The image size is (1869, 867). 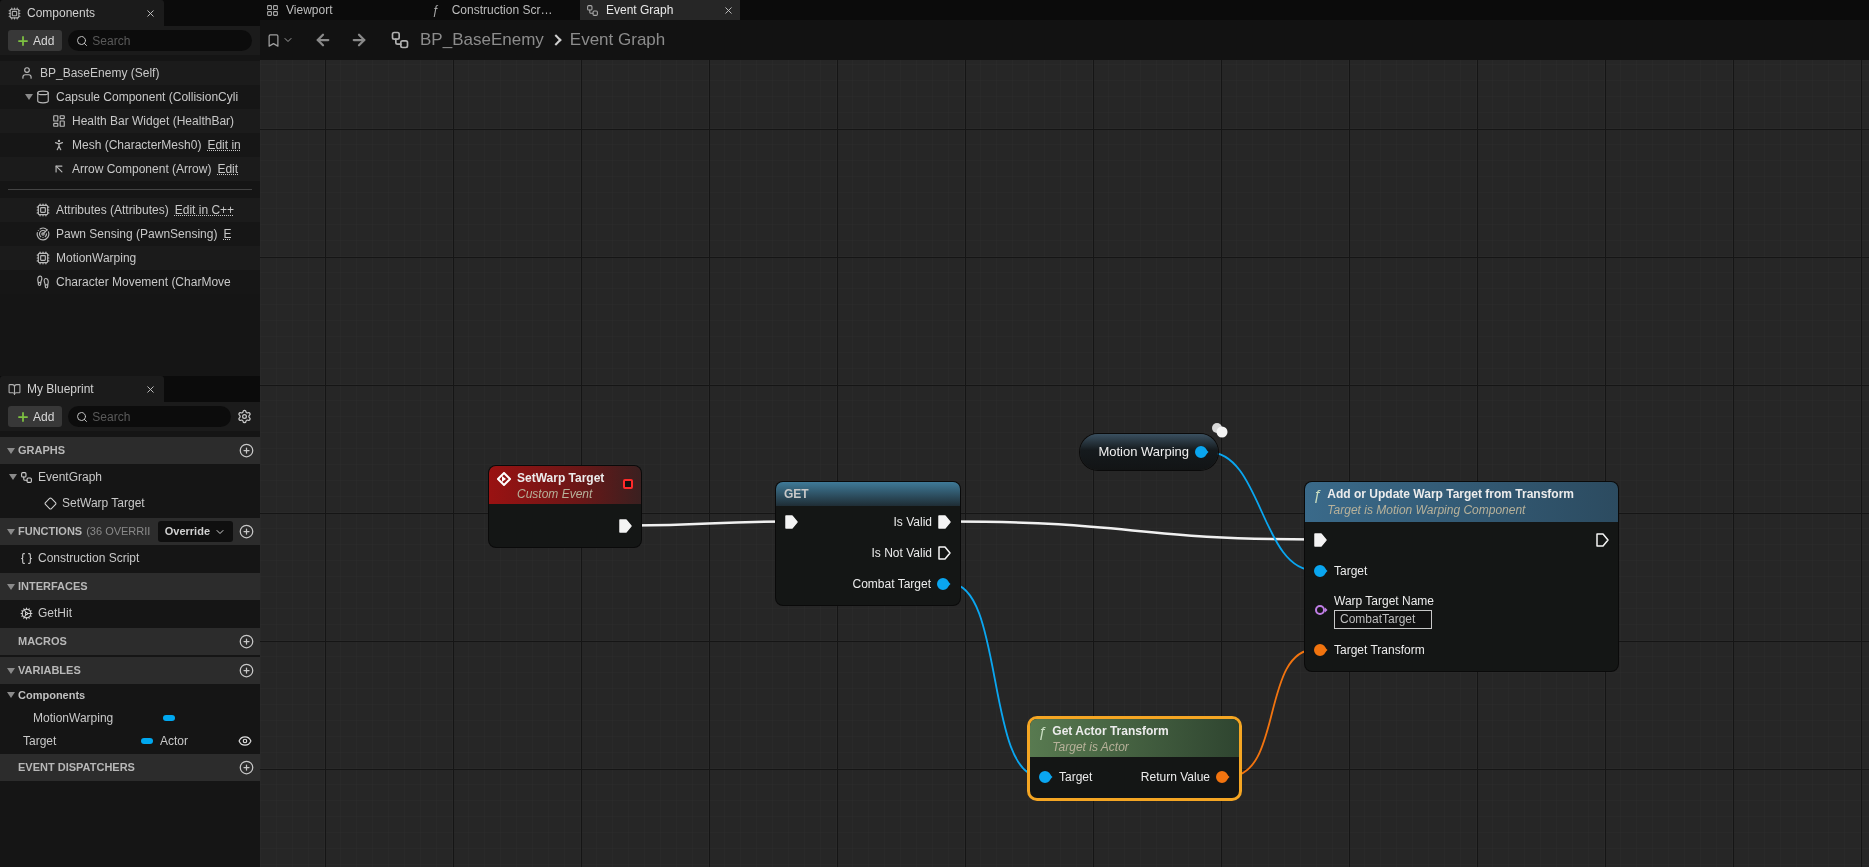 What do you see at coordinates (1134, 758) in the screenshot?
I see `blueprint-node: ƒ Get Actor Transform Target is Actor Target Return Value` at bounding box center [1134, 758].